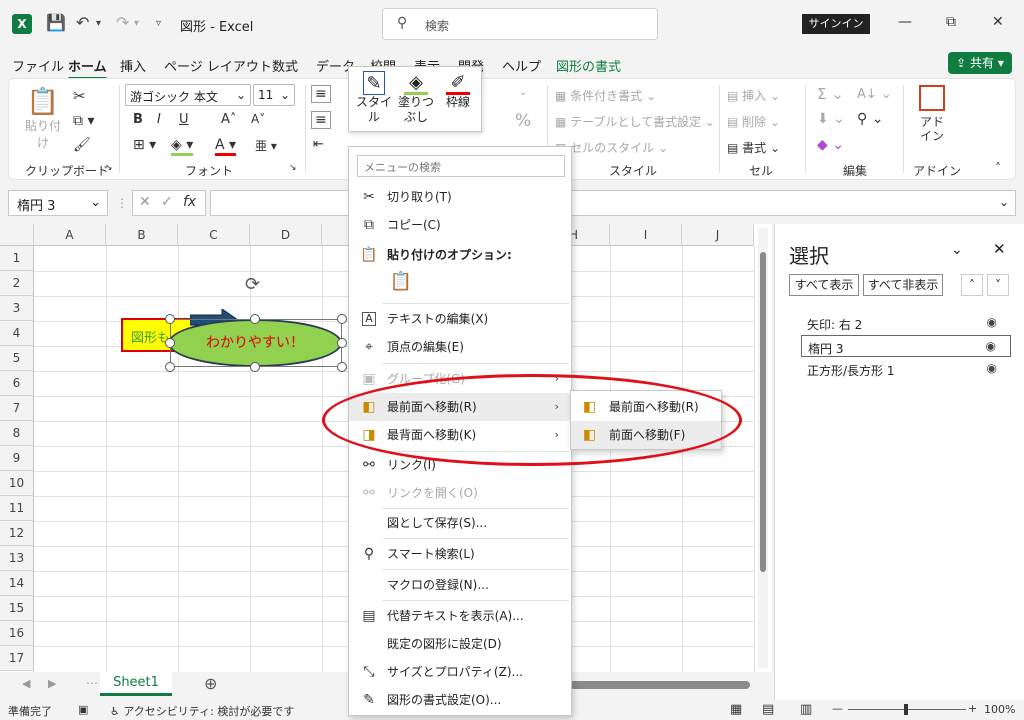 This screenshot has height=720, width=1024. I want to click on search-input: ⚲ 検索, so click(520, 24).